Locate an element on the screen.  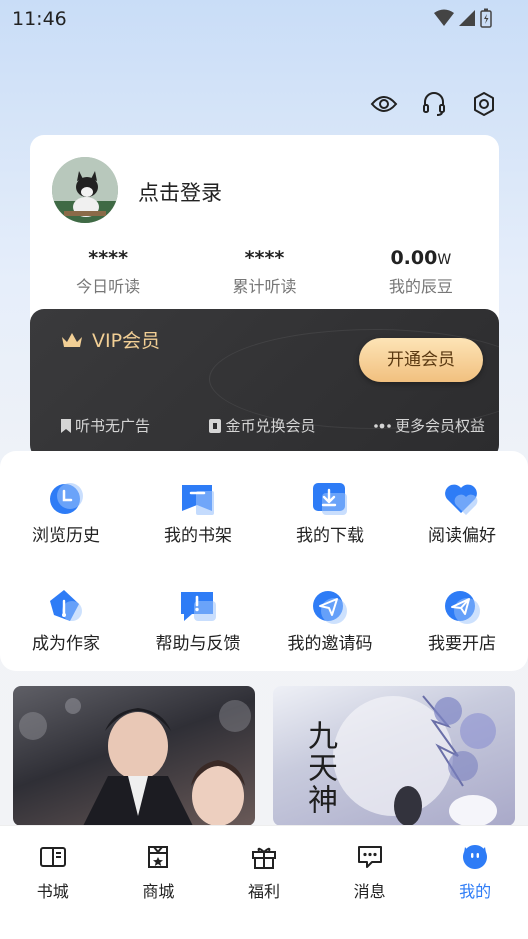
perk-label: 金币兑换会员 is located at coordinates (270, 426).